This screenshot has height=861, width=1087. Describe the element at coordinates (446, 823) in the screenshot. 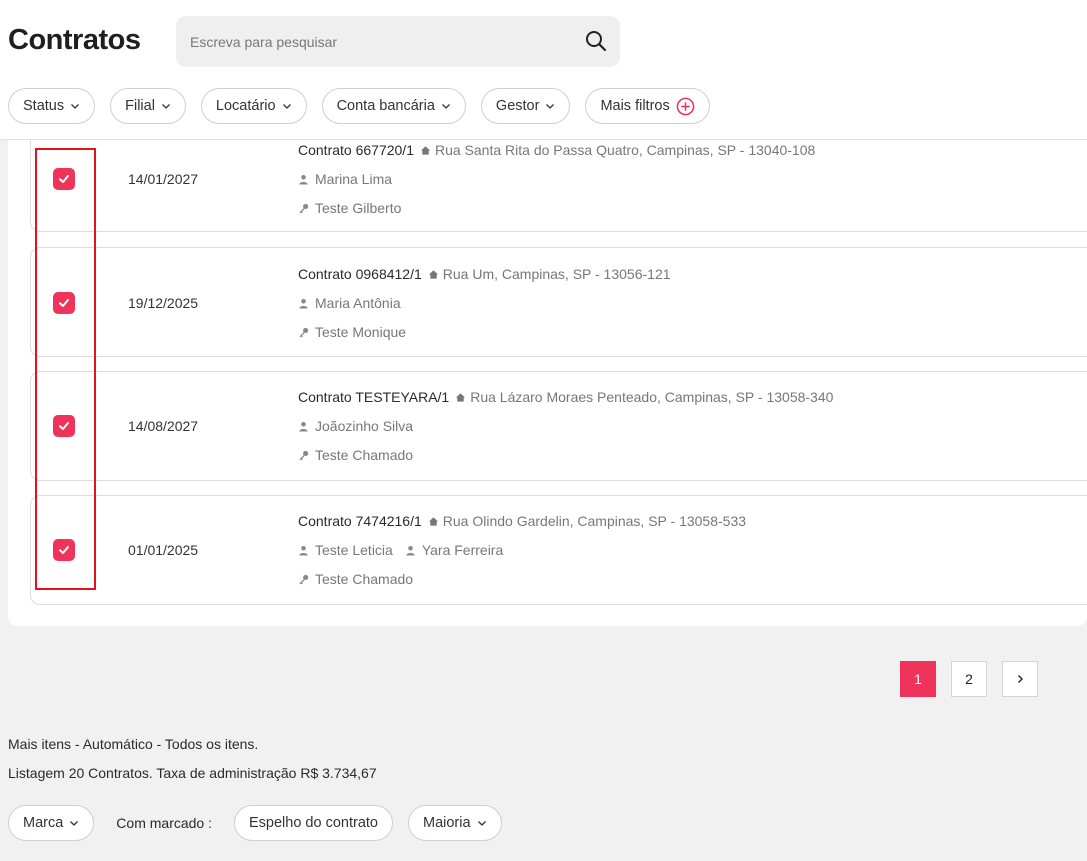

I see `majority-label: Maioria` at that location.